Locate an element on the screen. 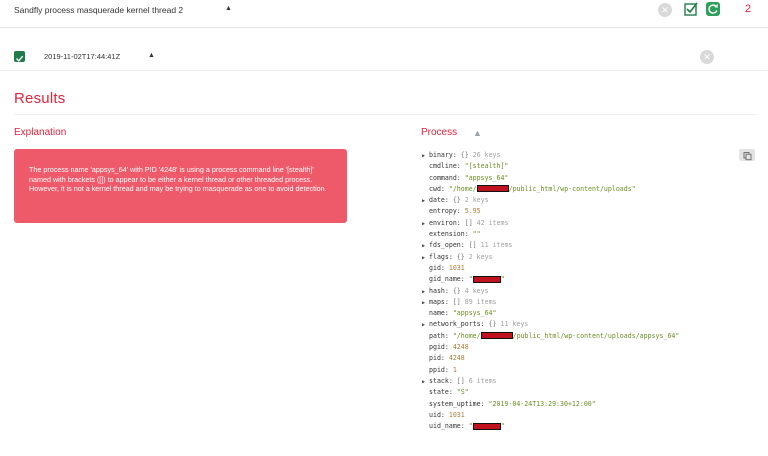  tree-value: "" is located at coordinates (476, 234).